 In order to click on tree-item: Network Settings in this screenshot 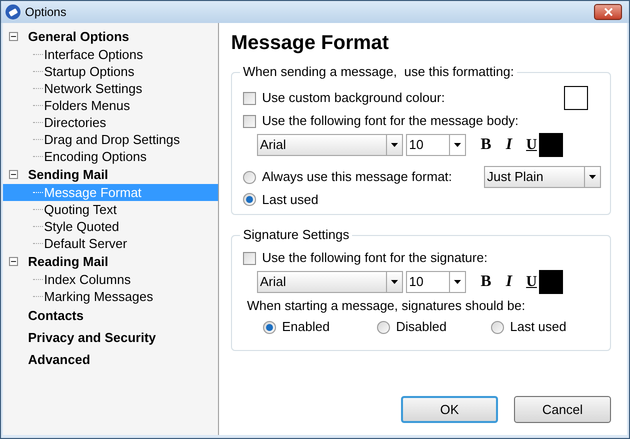, I will do `click(110, 88)`.